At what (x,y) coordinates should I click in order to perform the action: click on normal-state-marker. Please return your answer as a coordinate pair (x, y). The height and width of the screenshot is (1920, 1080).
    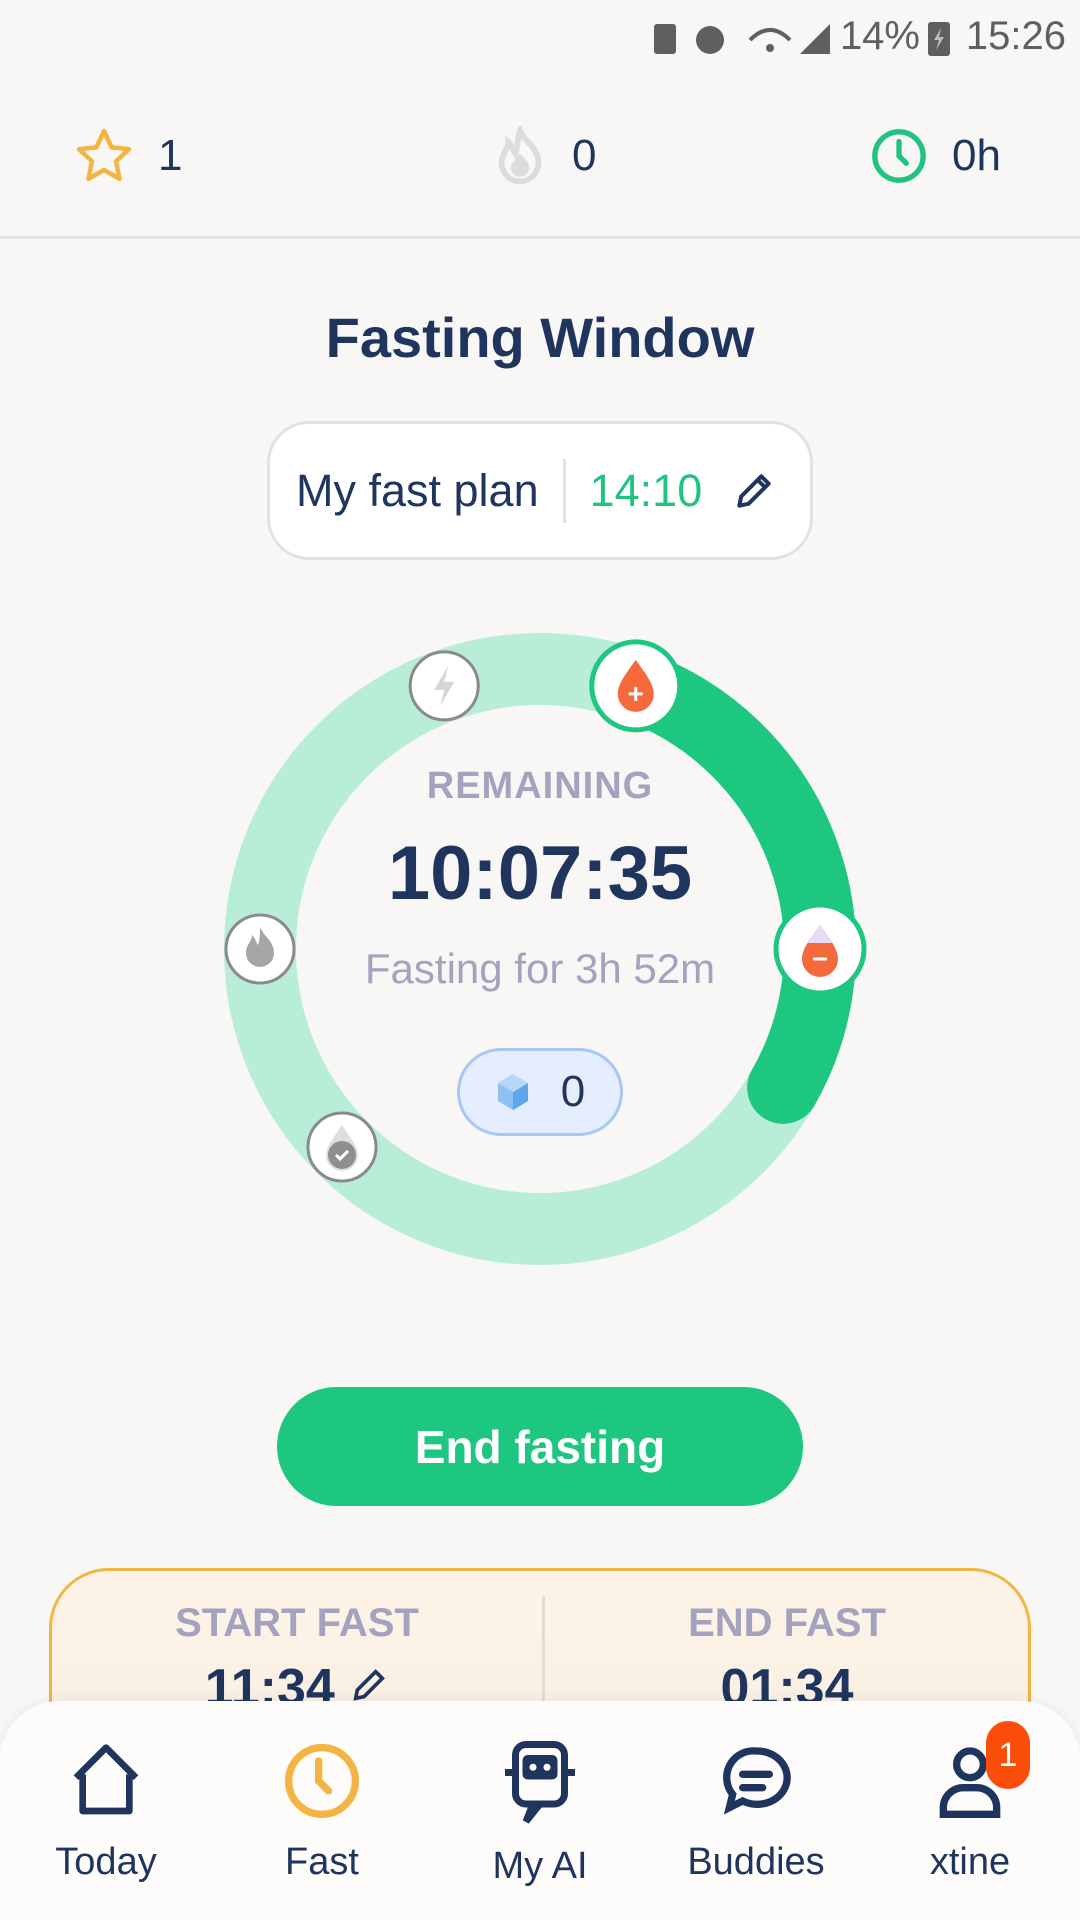
    Looking at the image, I should click on (342, 1147).